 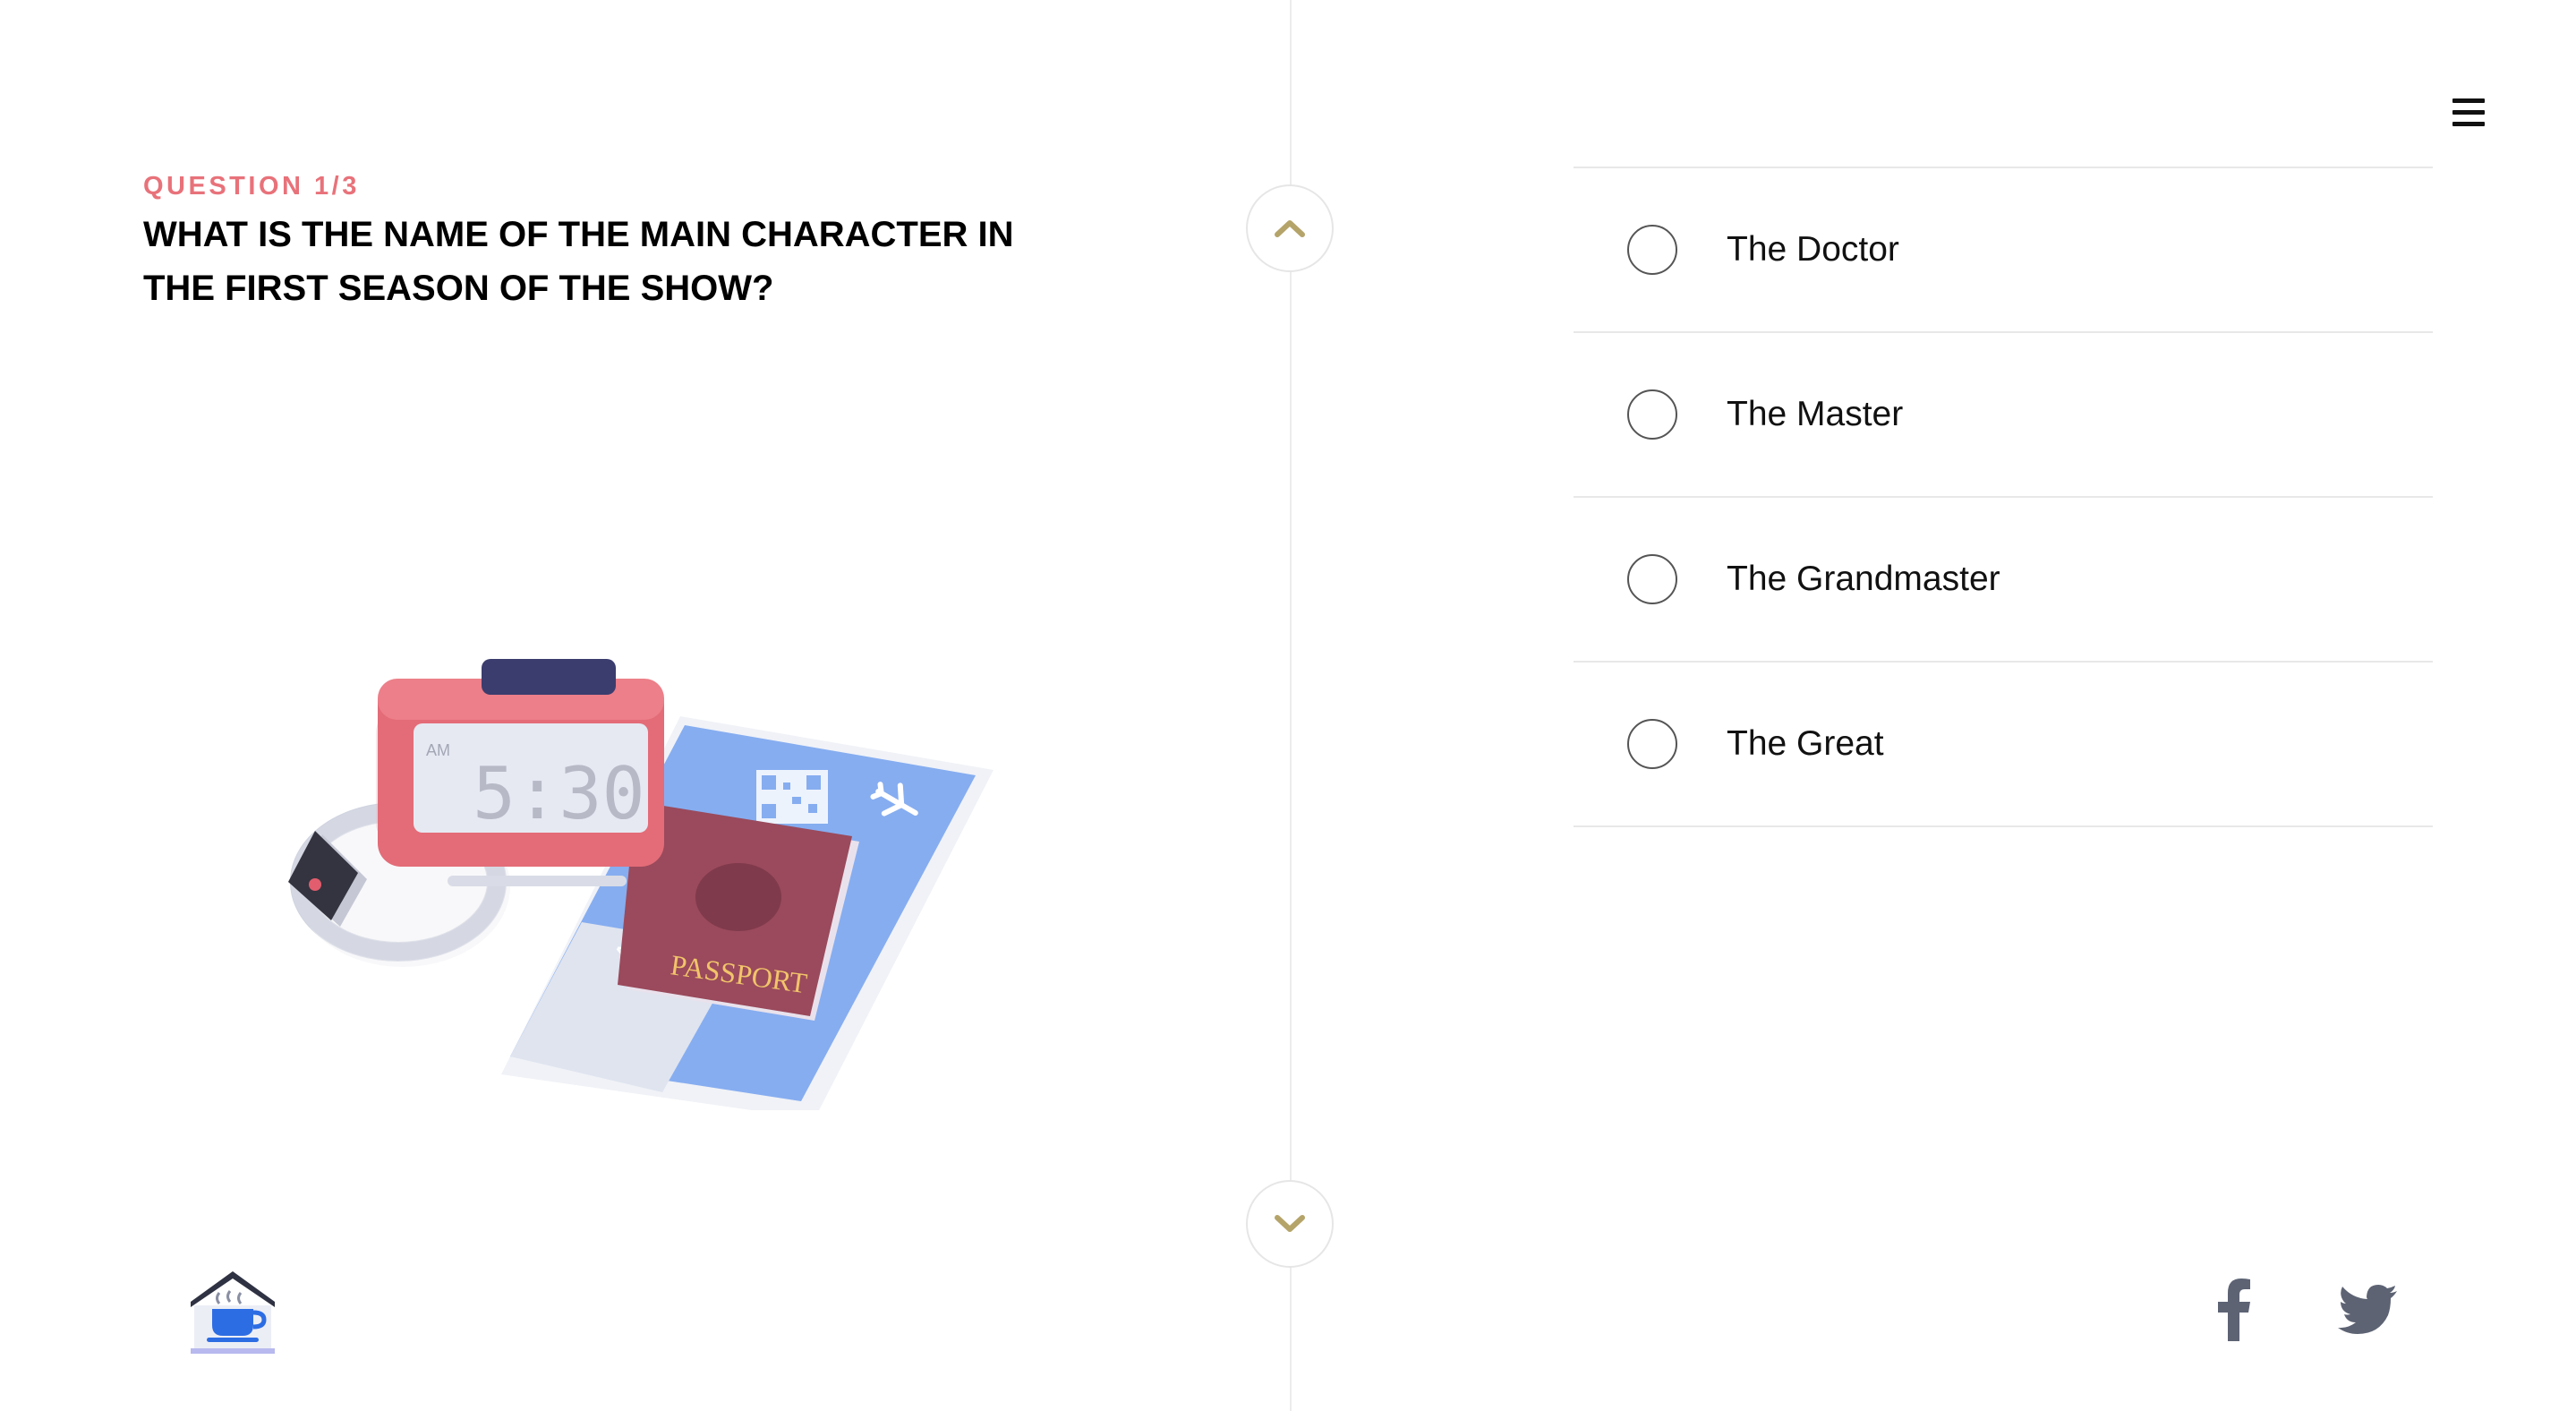 I want to click on question-counter: QUESTION 1/3, so click(x=251, y=186).